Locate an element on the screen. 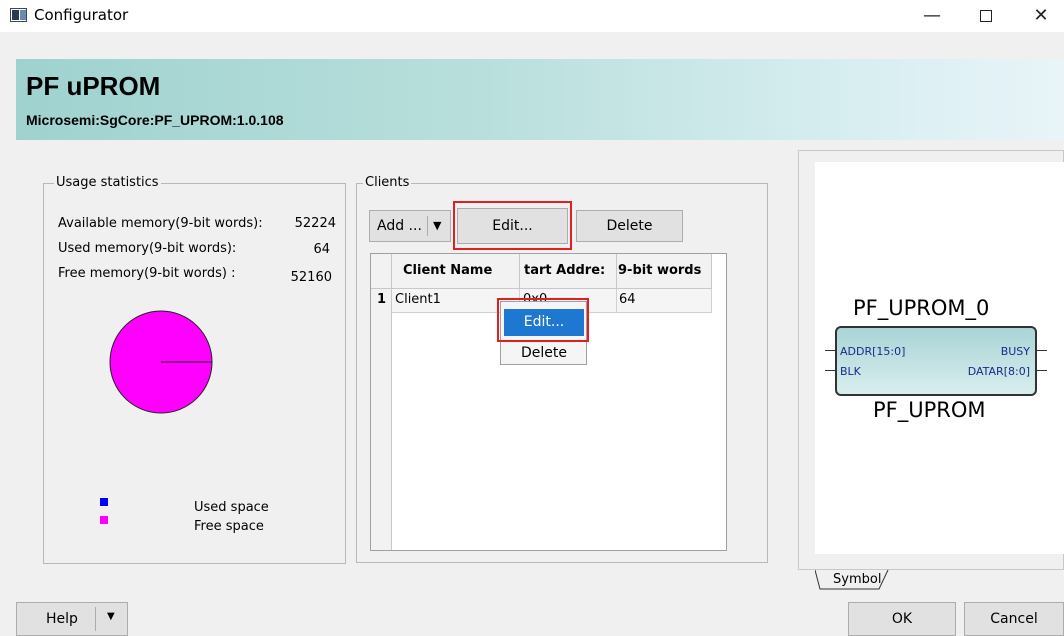  maximize-button is located at coordinates (986, 16).